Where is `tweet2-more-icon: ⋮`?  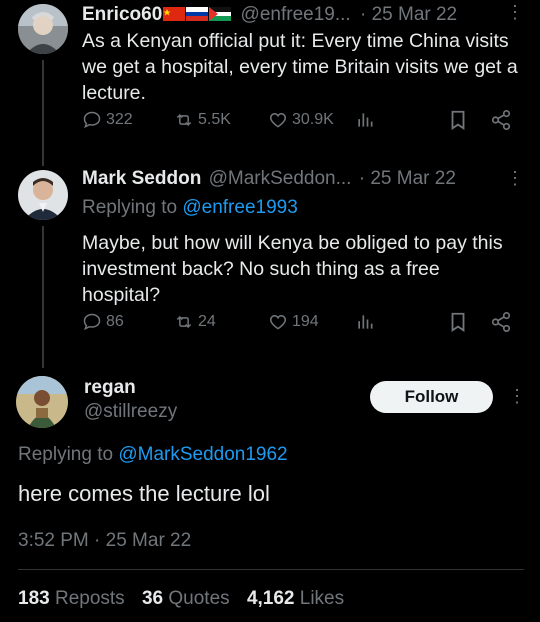
tweet2-more-icon: ⋮ is located at coordinates (515, 178).